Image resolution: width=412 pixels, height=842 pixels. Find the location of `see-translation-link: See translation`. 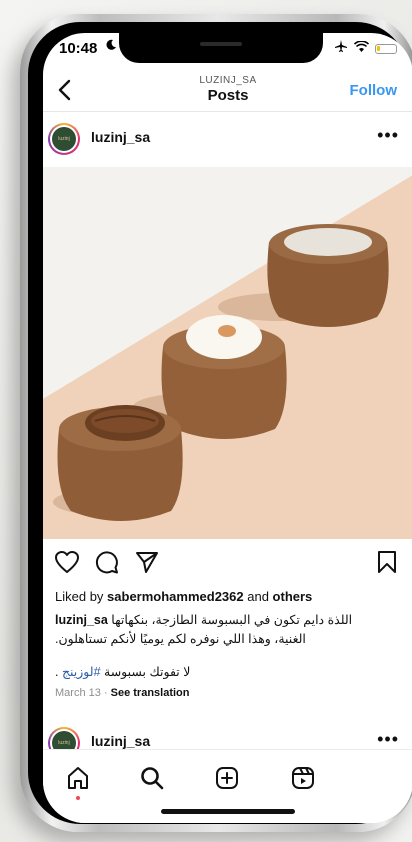

see-translation-link: See translation is located at coordinates (150, 693).